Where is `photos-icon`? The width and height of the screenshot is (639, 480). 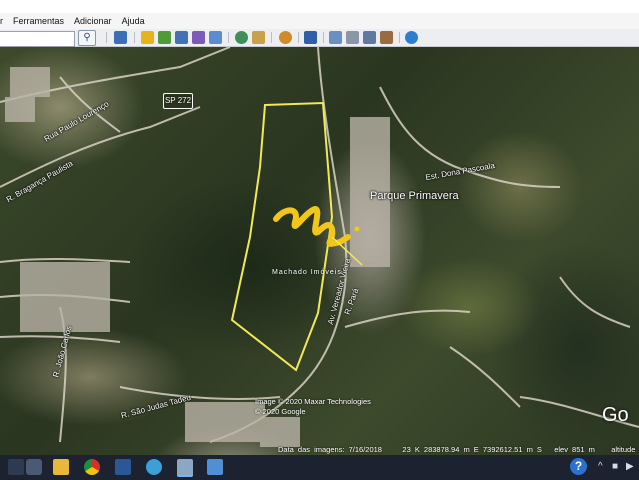 photos-icon is located at coordinates (215, 467).